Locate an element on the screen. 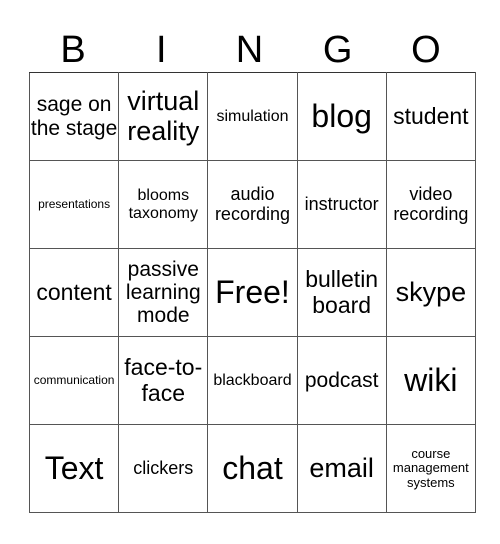 This screenshot has width=500, height=544. bingo-cell-text: passive learning mode is located at coordinates (163, 292).